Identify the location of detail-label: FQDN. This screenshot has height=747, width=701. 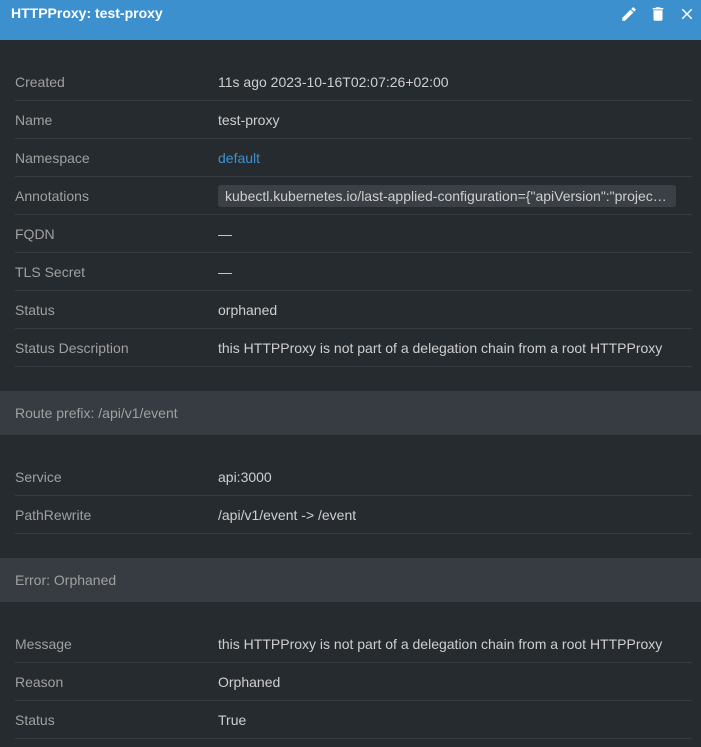
(35, 234).